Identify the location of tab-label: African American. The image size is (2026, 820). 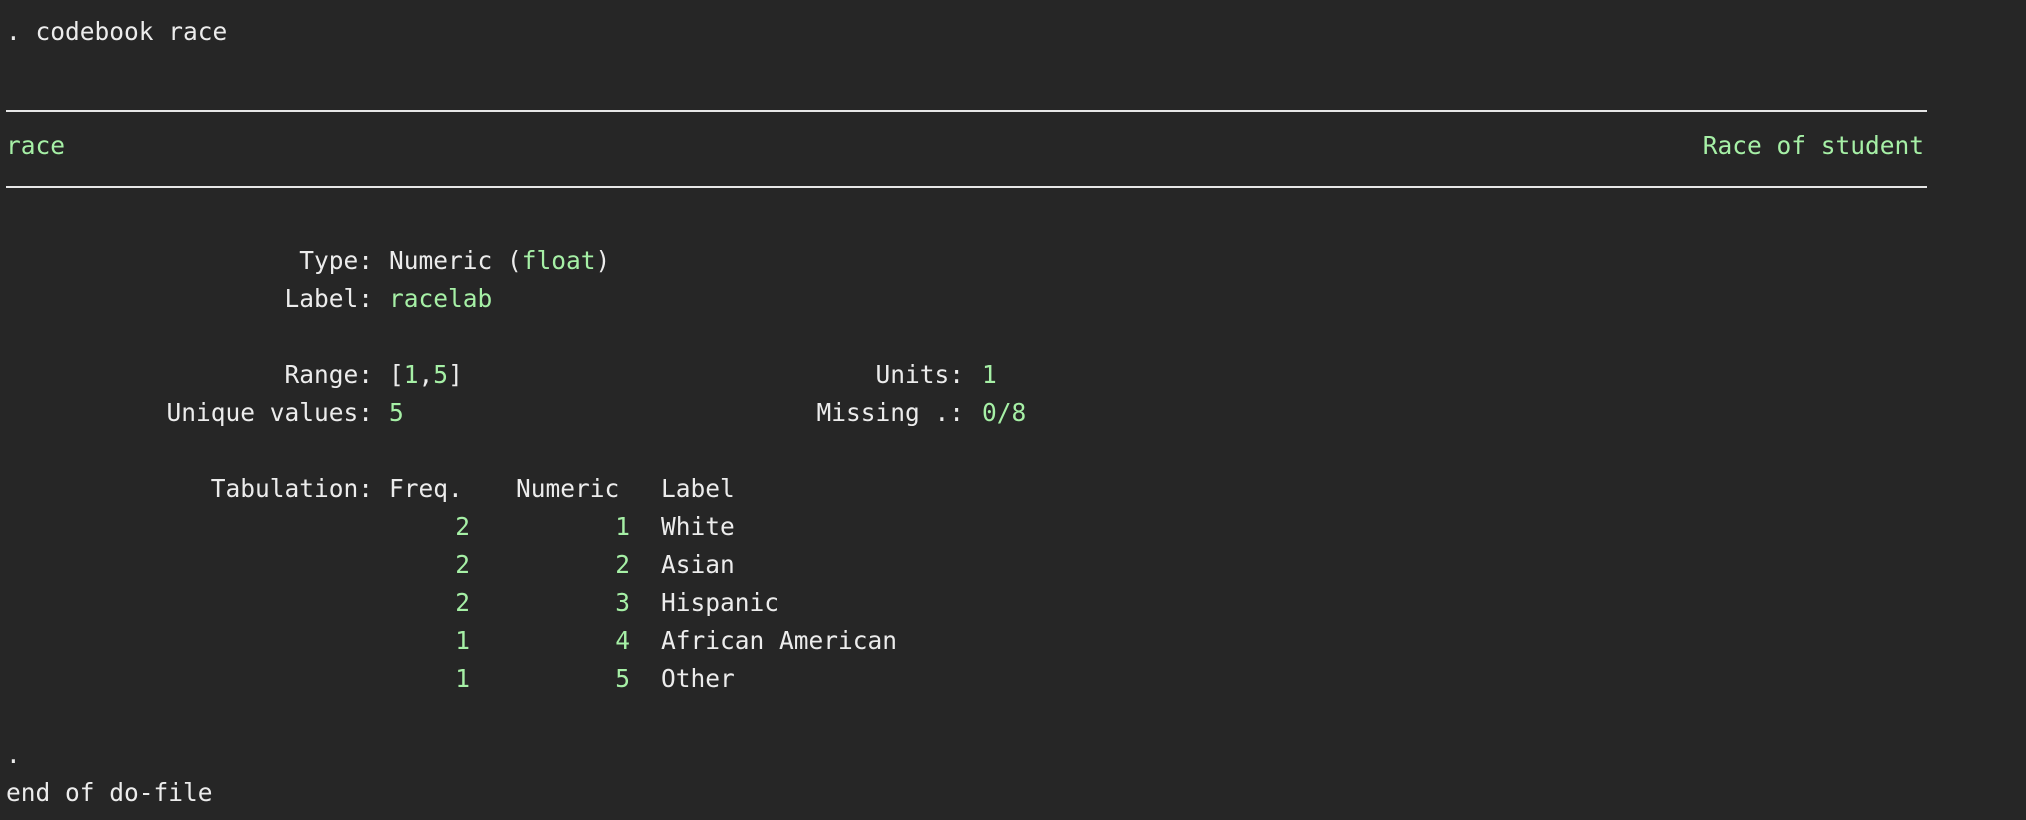
(779, 640).